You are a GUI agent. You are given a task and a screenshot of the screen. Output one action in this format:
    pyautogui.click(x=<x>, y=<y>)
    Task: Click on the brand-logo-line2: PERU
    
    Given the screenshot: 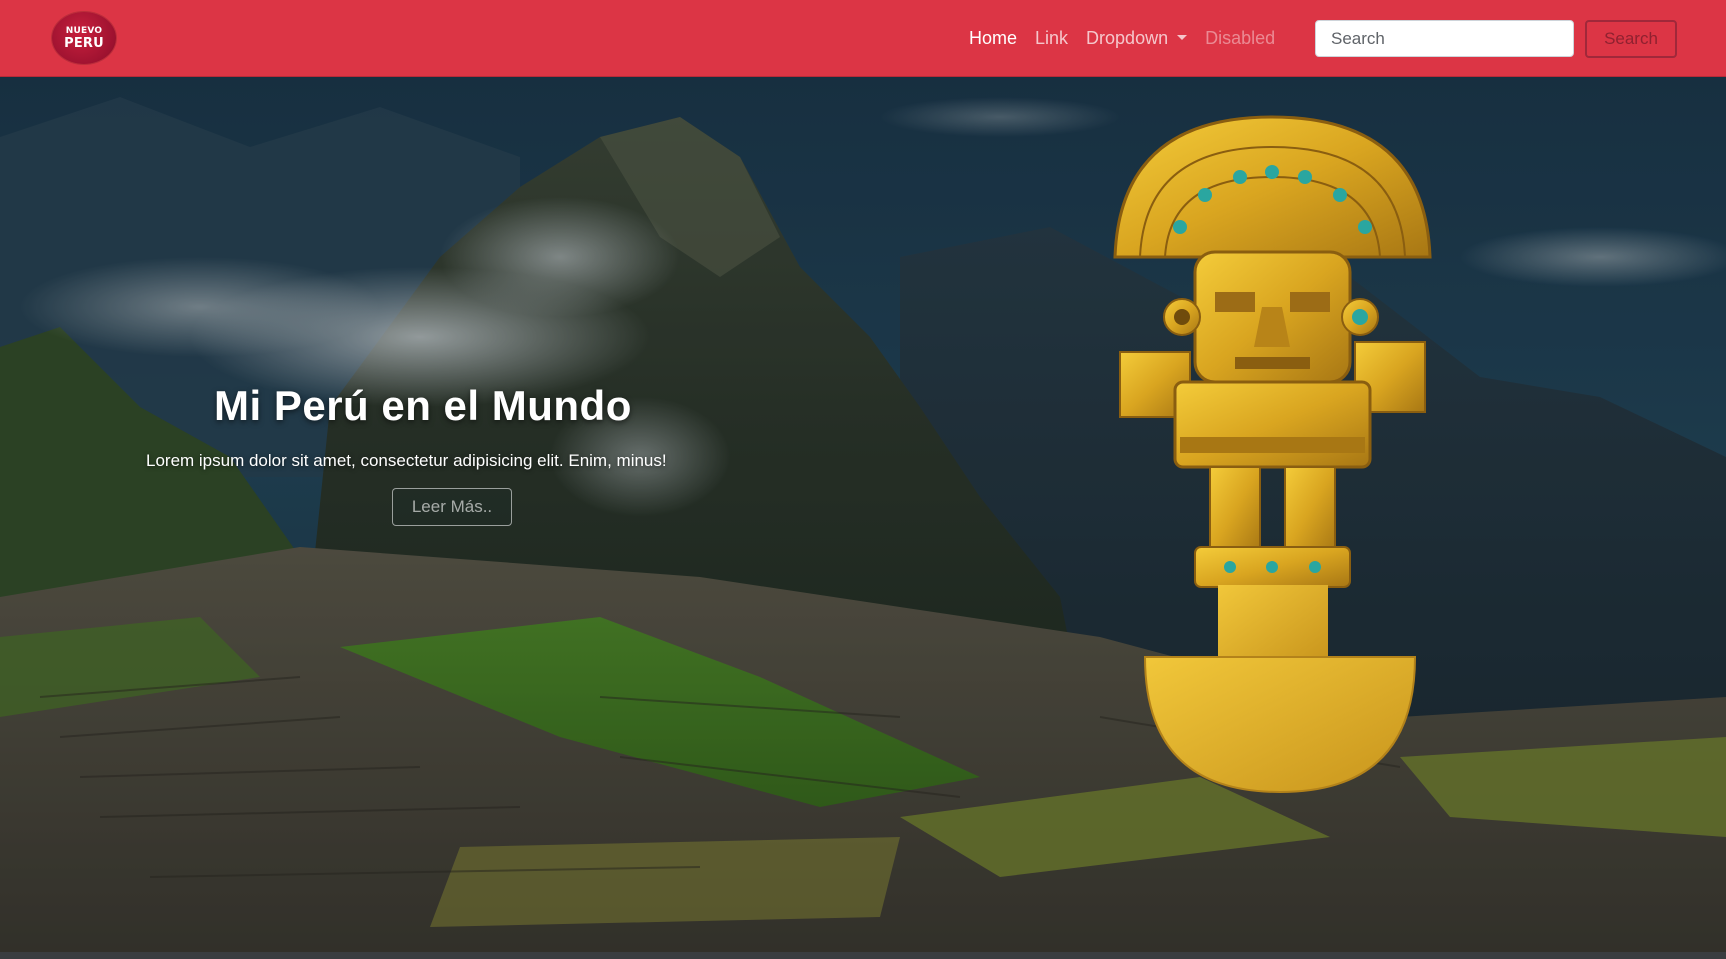 What is the action you would take?
    pyautogui.click(x=84, y=43)
    